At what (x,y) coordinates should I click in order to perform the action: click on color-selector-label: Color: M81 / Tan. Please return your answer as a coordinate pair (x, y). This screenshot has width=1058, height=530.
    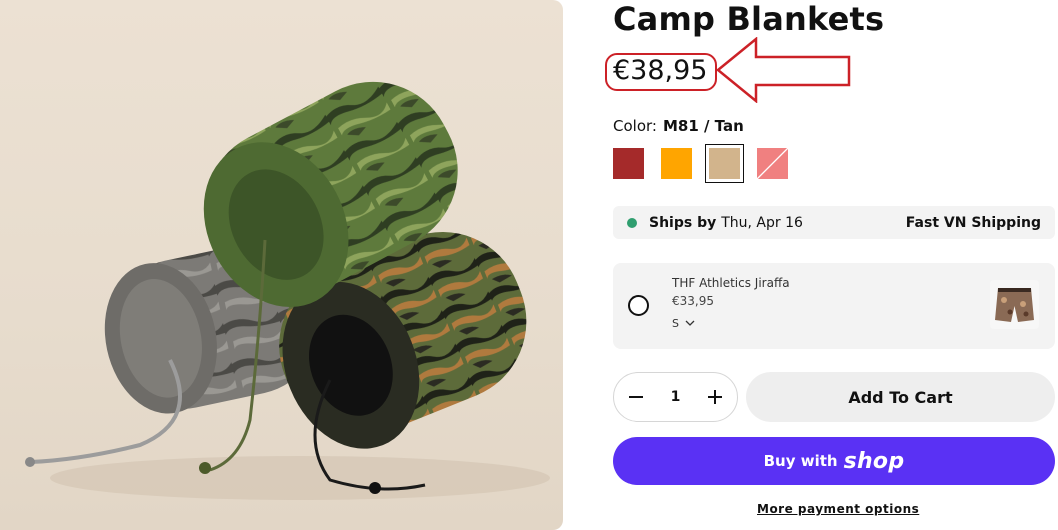
    Looking at the image, I should click on (678, 126).